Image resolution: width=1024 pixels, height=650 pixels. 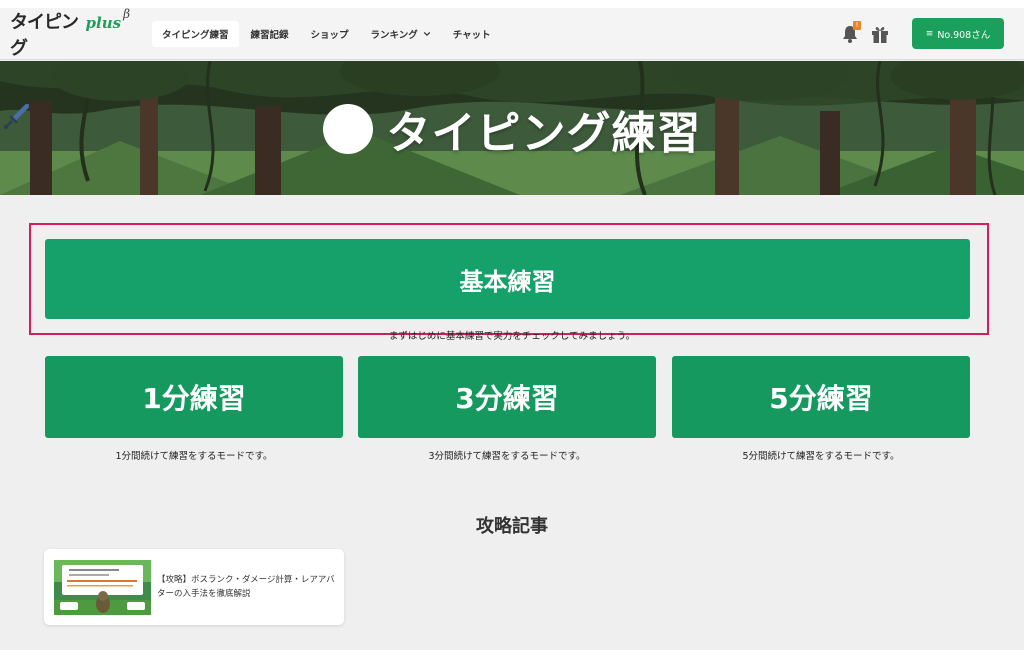 I want to click on user-menu-button: ≡ No.908さん, so click(x=958, y=33).